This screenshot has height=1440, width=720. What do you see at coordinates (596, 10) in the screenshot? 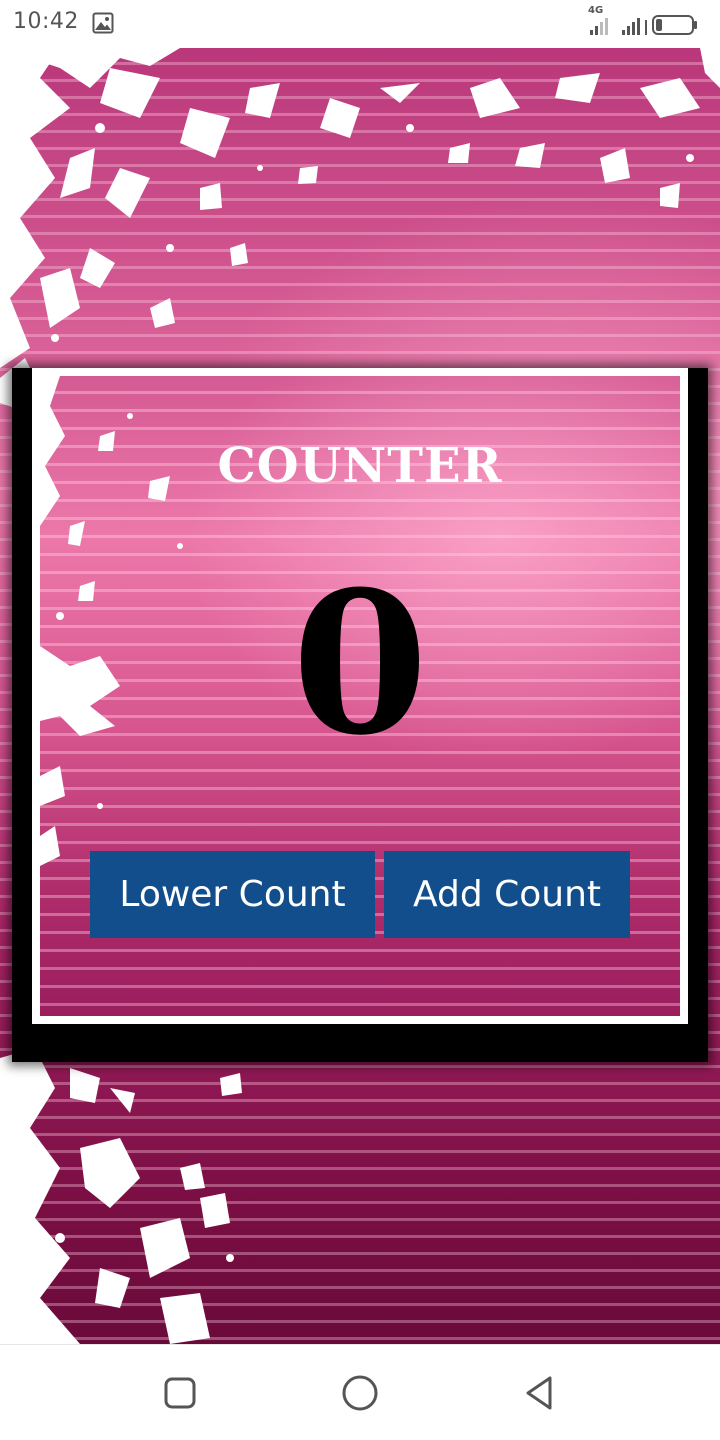
I see `network-4g-label: 4G` at bounding box center [596, 10].